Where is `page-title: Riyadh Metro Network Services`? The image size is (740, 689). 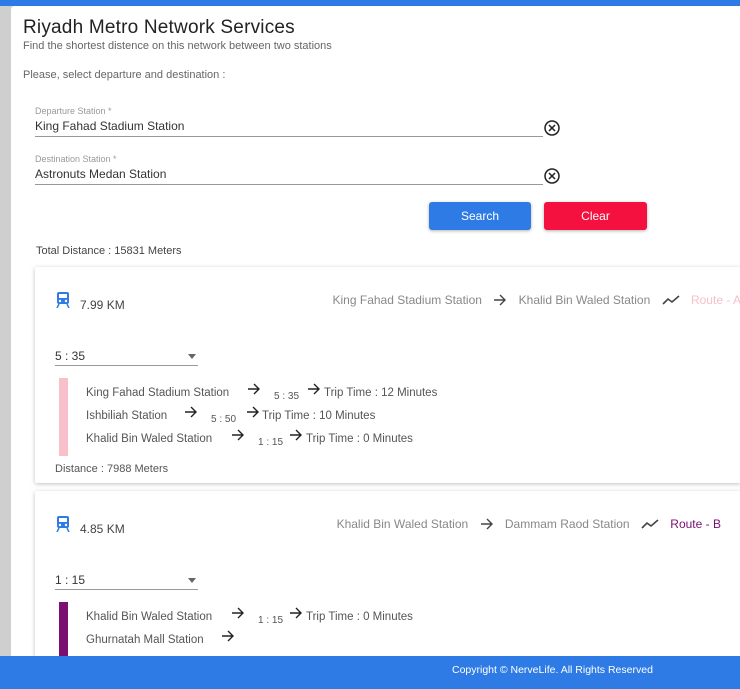 page-title: Riyadh Metro Network Services is located at coordinates (159, 27).